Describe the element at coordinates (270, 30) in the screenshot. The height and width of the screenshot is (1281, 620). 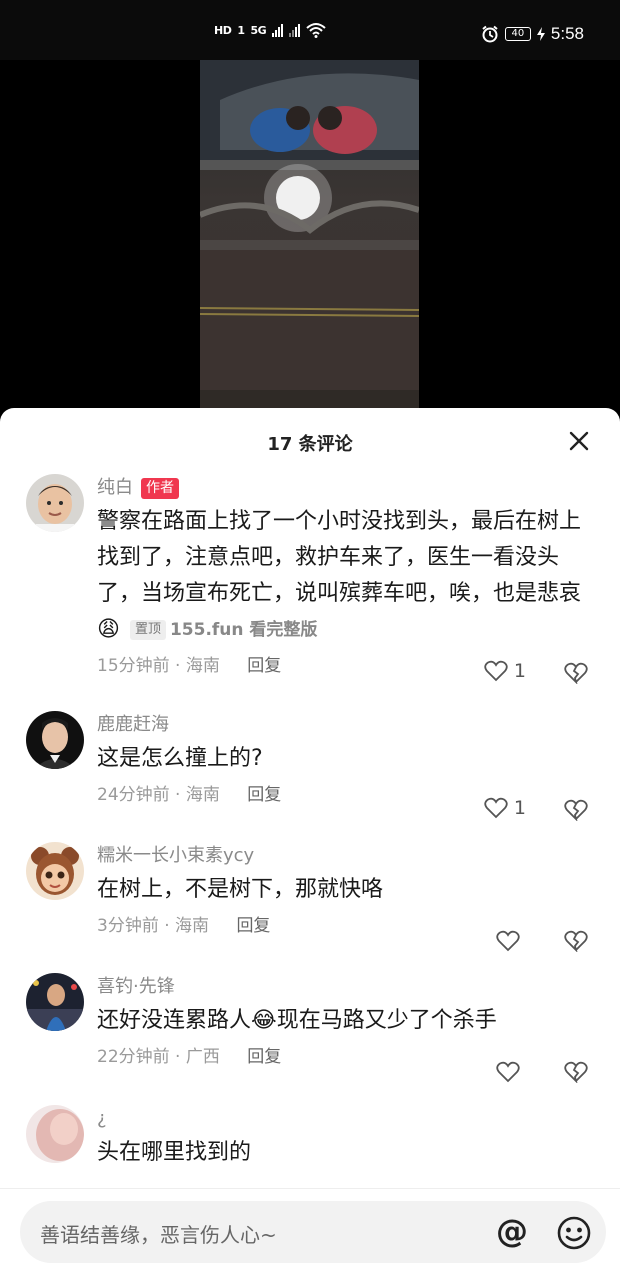
I see `network-indicators: HD 1 5G` at that location.